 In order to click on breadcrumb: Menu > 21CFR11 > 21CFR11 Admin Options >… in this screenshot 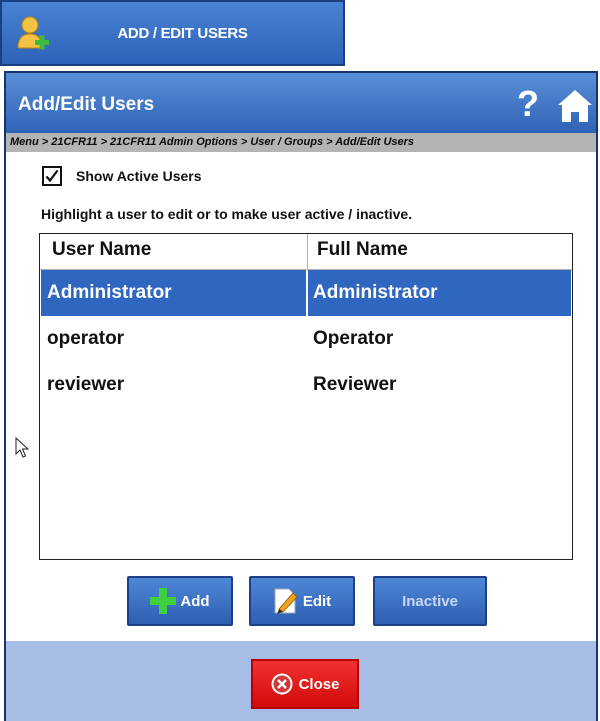, I will do `click(301, 142)`.